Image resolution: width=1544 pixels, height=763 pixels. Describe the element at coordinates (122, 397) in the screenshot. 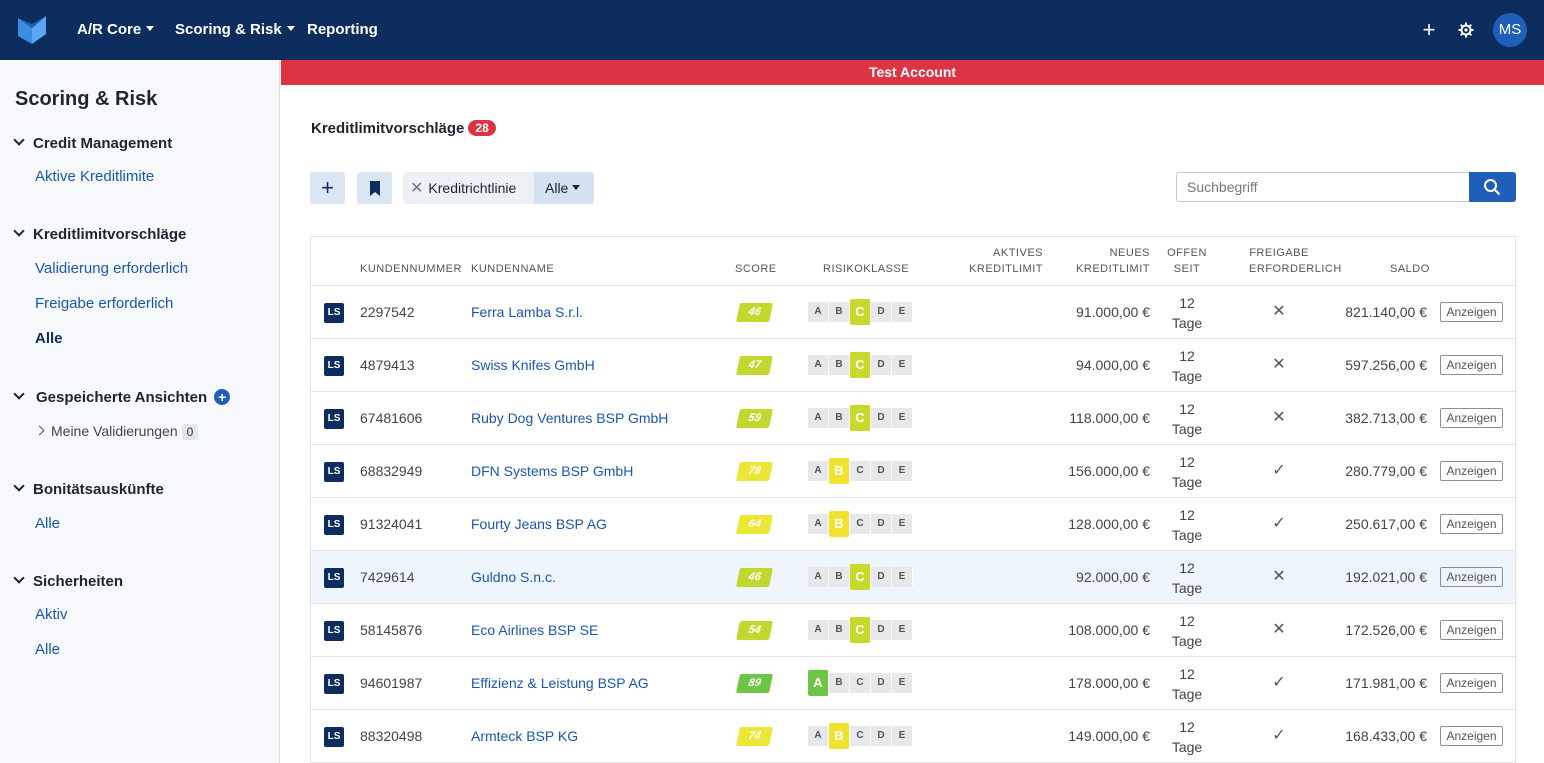

I see `sidebar-section-gespeicherte-ansichten: Gespeicherte Ansichten +` at that location.